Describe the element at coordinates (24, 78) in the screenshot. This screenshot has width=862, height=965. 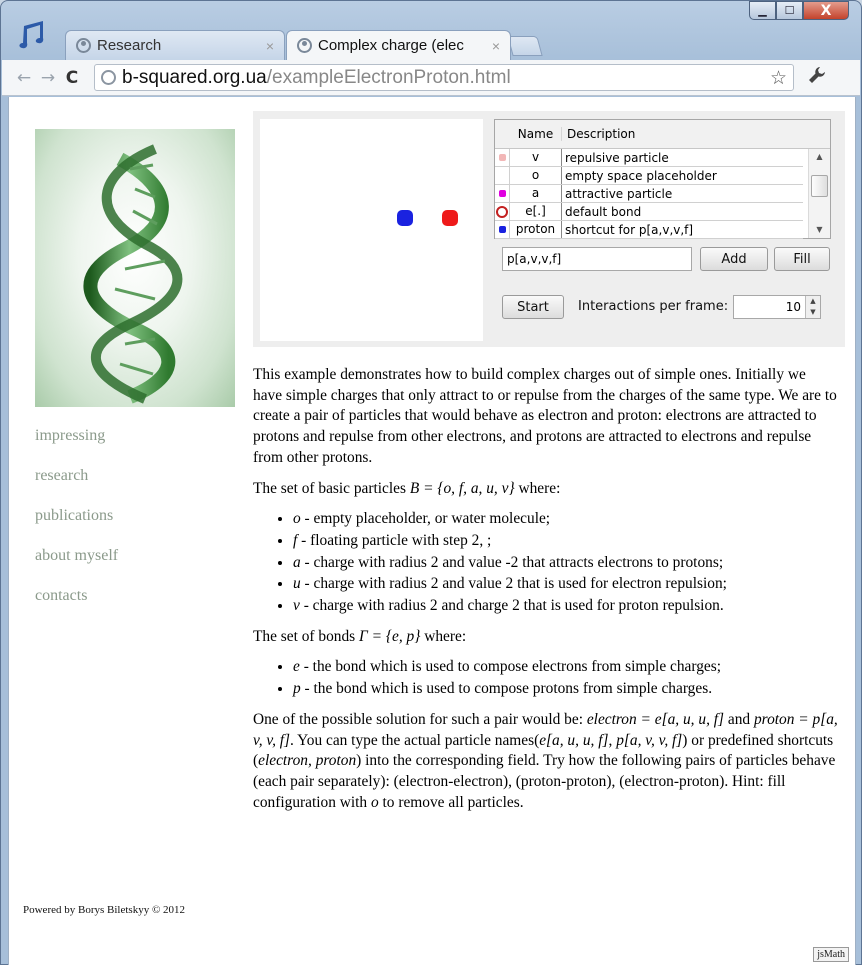
I see `back-button: ←` at that location.